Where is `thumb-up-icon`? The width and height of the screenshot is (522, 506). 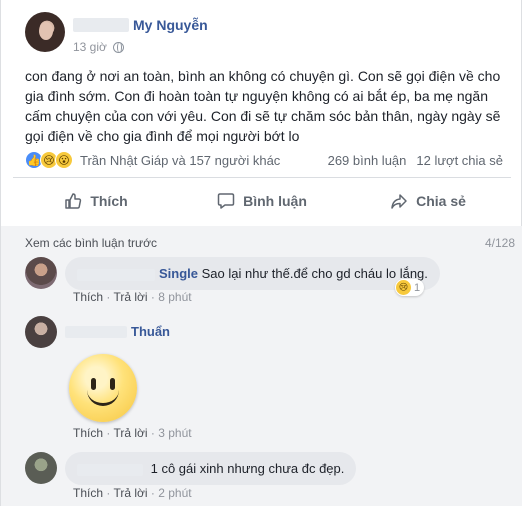
thumb-up-icon is located at coordinates (73, 201).